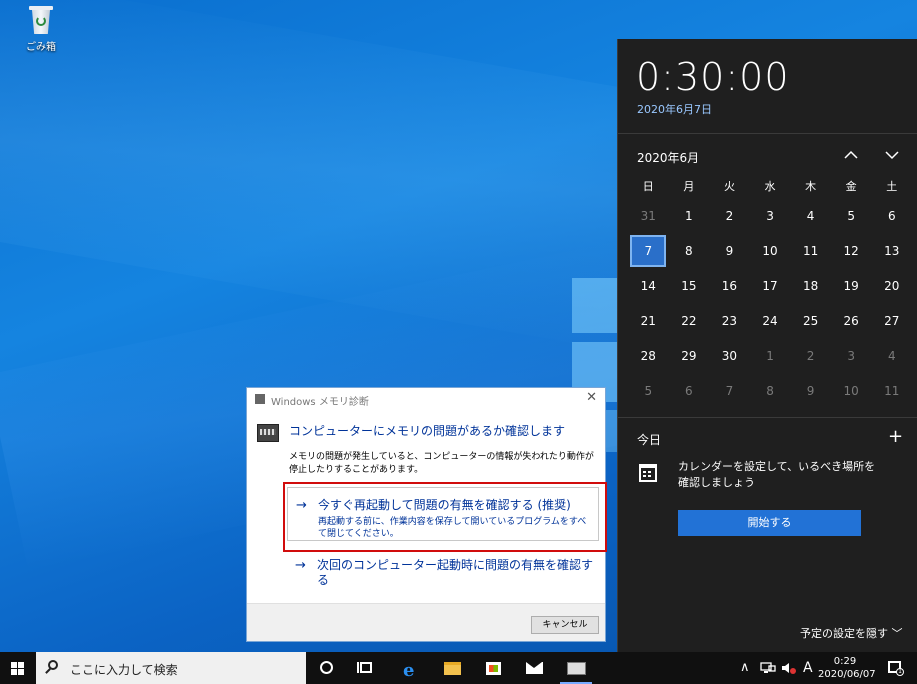 This screenshot has width=917, height=684. What do you see at coordinates (745, 672) in the screenshot?
I see `show-hidden-icons-button: ∧` at bounding box center [745, 672].